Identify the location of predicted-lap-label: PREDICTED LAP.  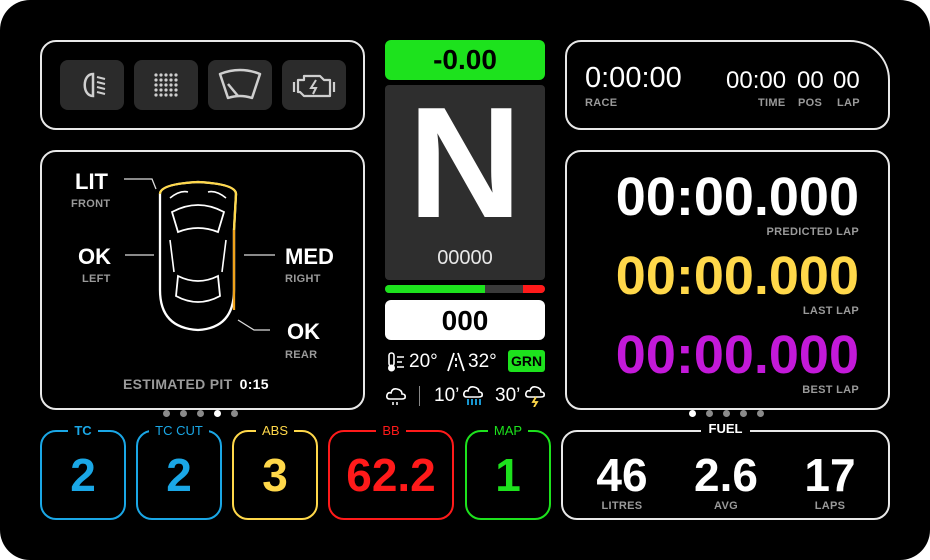
(812, 232).